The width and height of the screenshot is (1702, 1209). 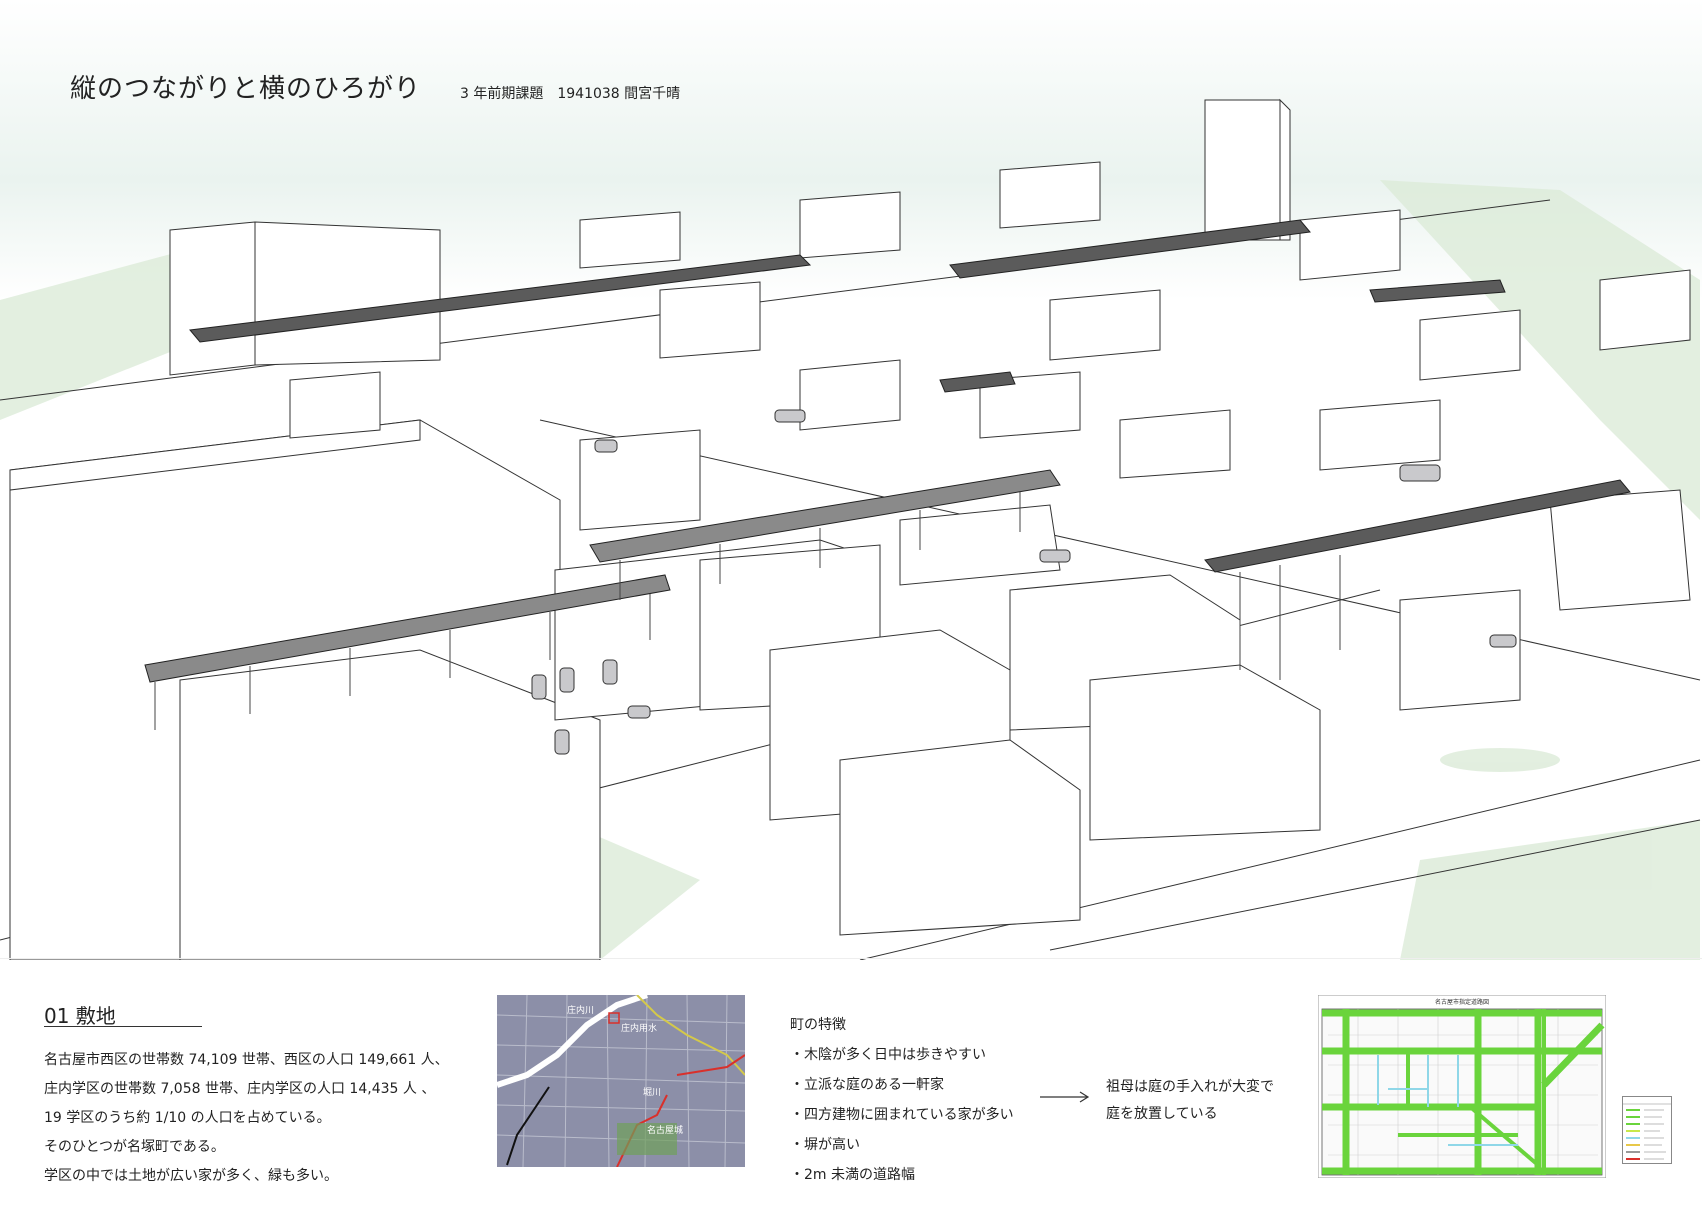 I want to click on site-description-line: 名古屋市西区の世帯数 74,109 世帯、西区の人口 149,661 人、, so click(x=246, y=1060).